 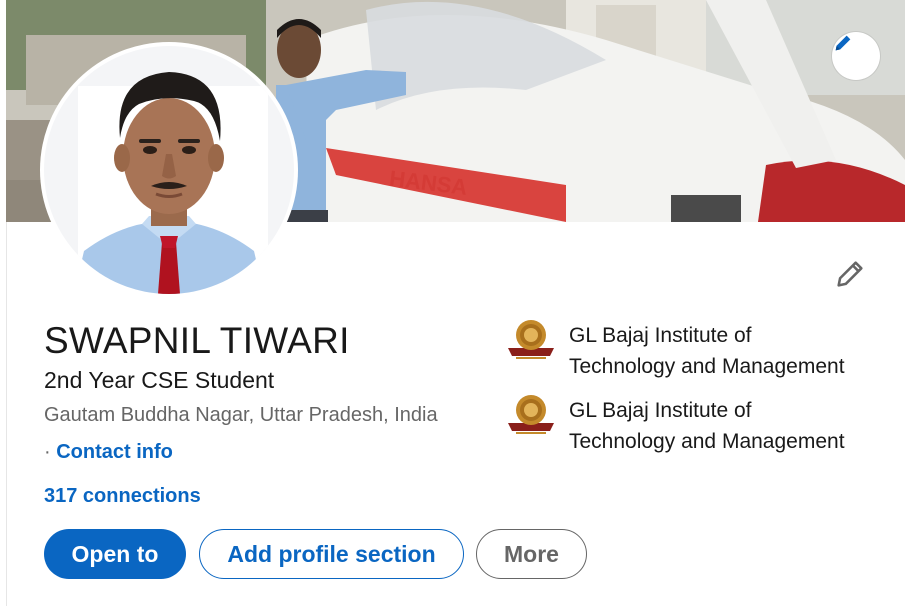 I want to click on add-profile-section-button: Add profile section, so click(x=331, y=554).